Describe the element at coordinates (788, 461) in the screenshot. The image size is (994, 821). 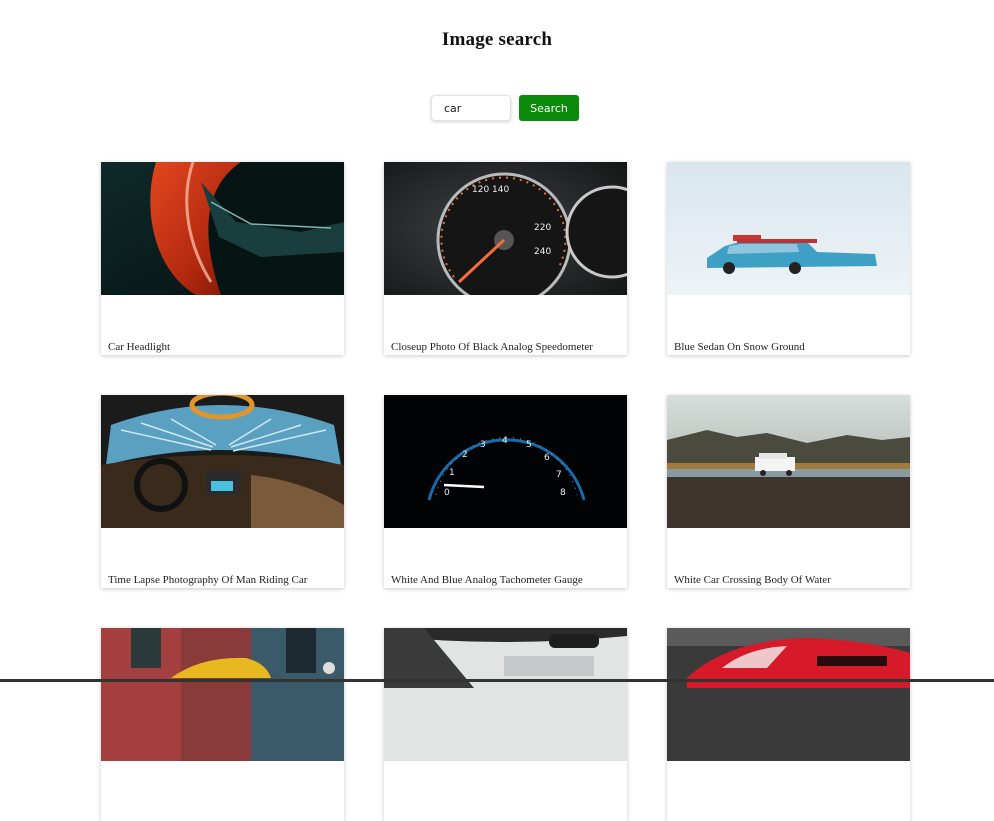
I see `result-image-white-suv-water` at that location.